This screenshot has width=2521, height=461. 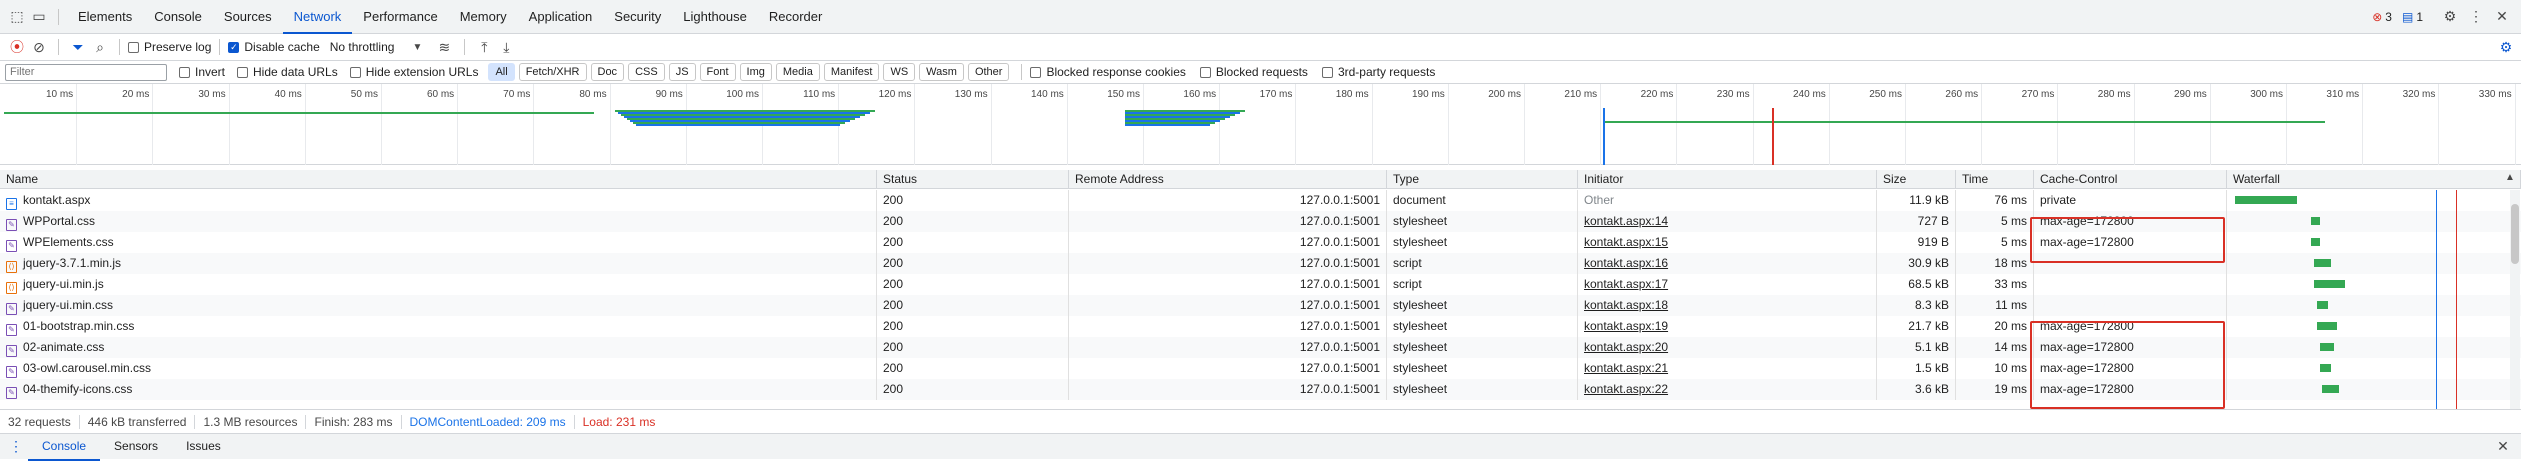 I want to click on cell-initiator: kontakt.aspx:20, so click(x=1727, y=347).